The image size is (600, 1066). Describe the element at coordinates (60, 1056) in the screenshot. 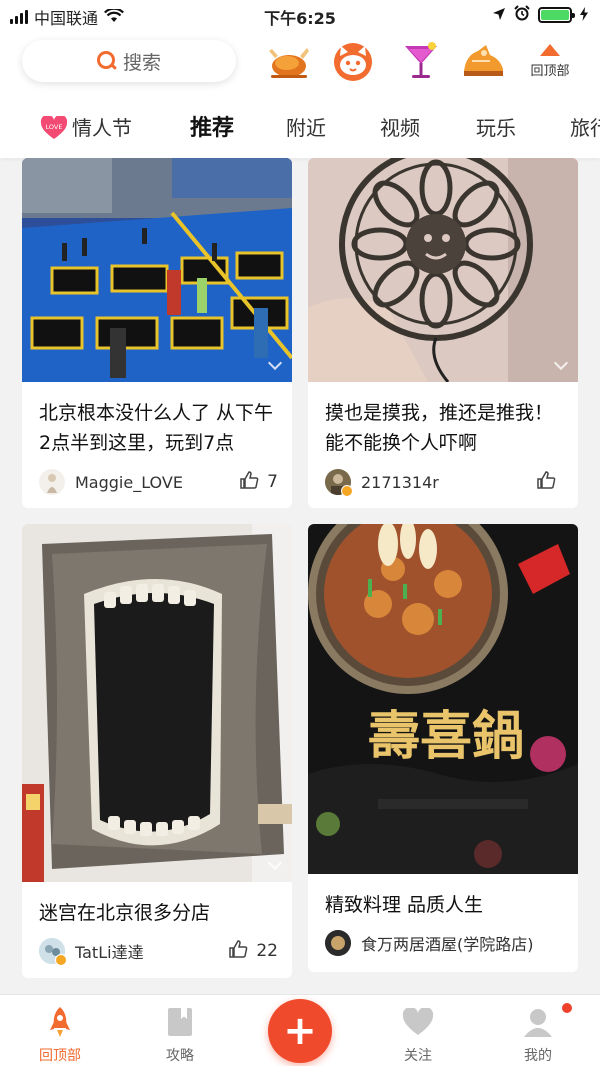

I see `nav-label: 回顶部` at that location.